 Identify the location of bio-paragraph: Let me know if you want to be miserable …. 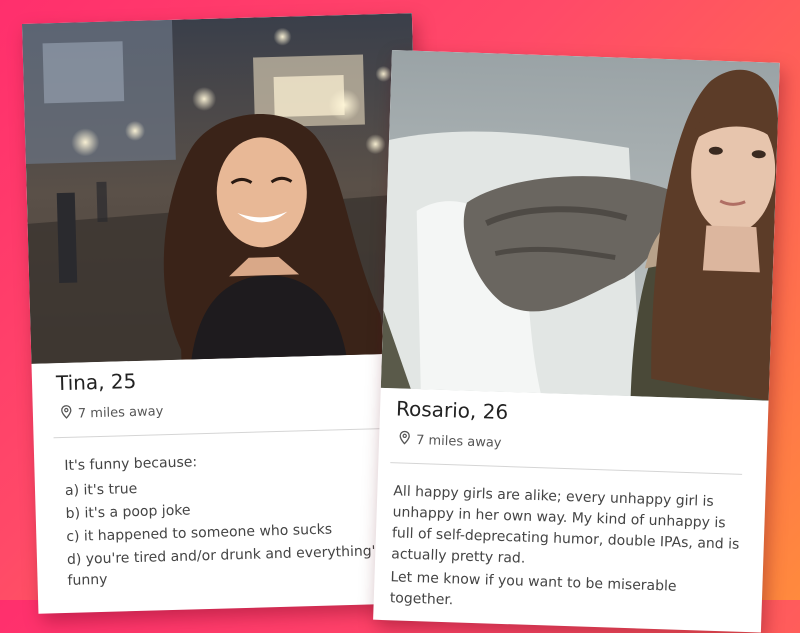
(533, 589).